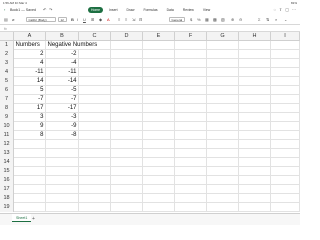 The image size is (320, 240). I want to click on table-format-icon: ▩, so click(215, 19).